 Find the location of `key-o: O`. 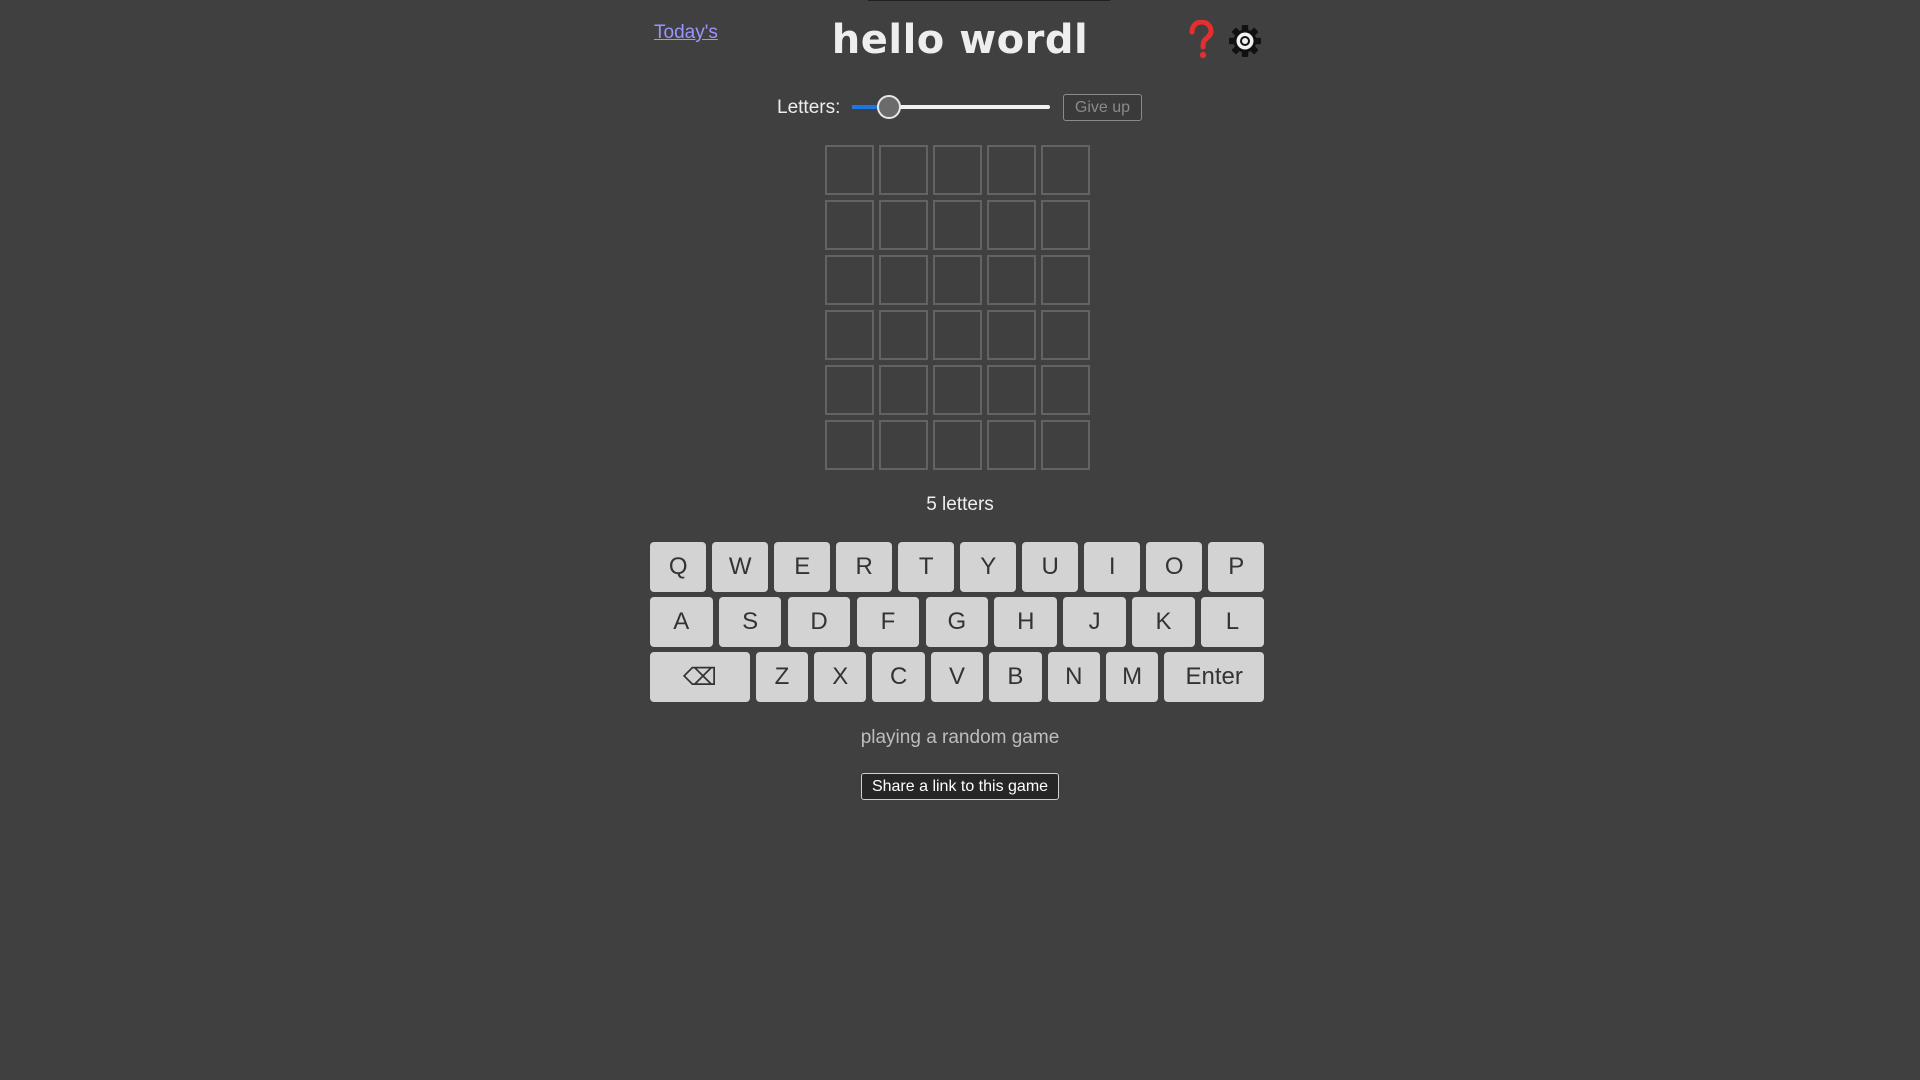

key-o: O is located at coordinates (1174, 567).